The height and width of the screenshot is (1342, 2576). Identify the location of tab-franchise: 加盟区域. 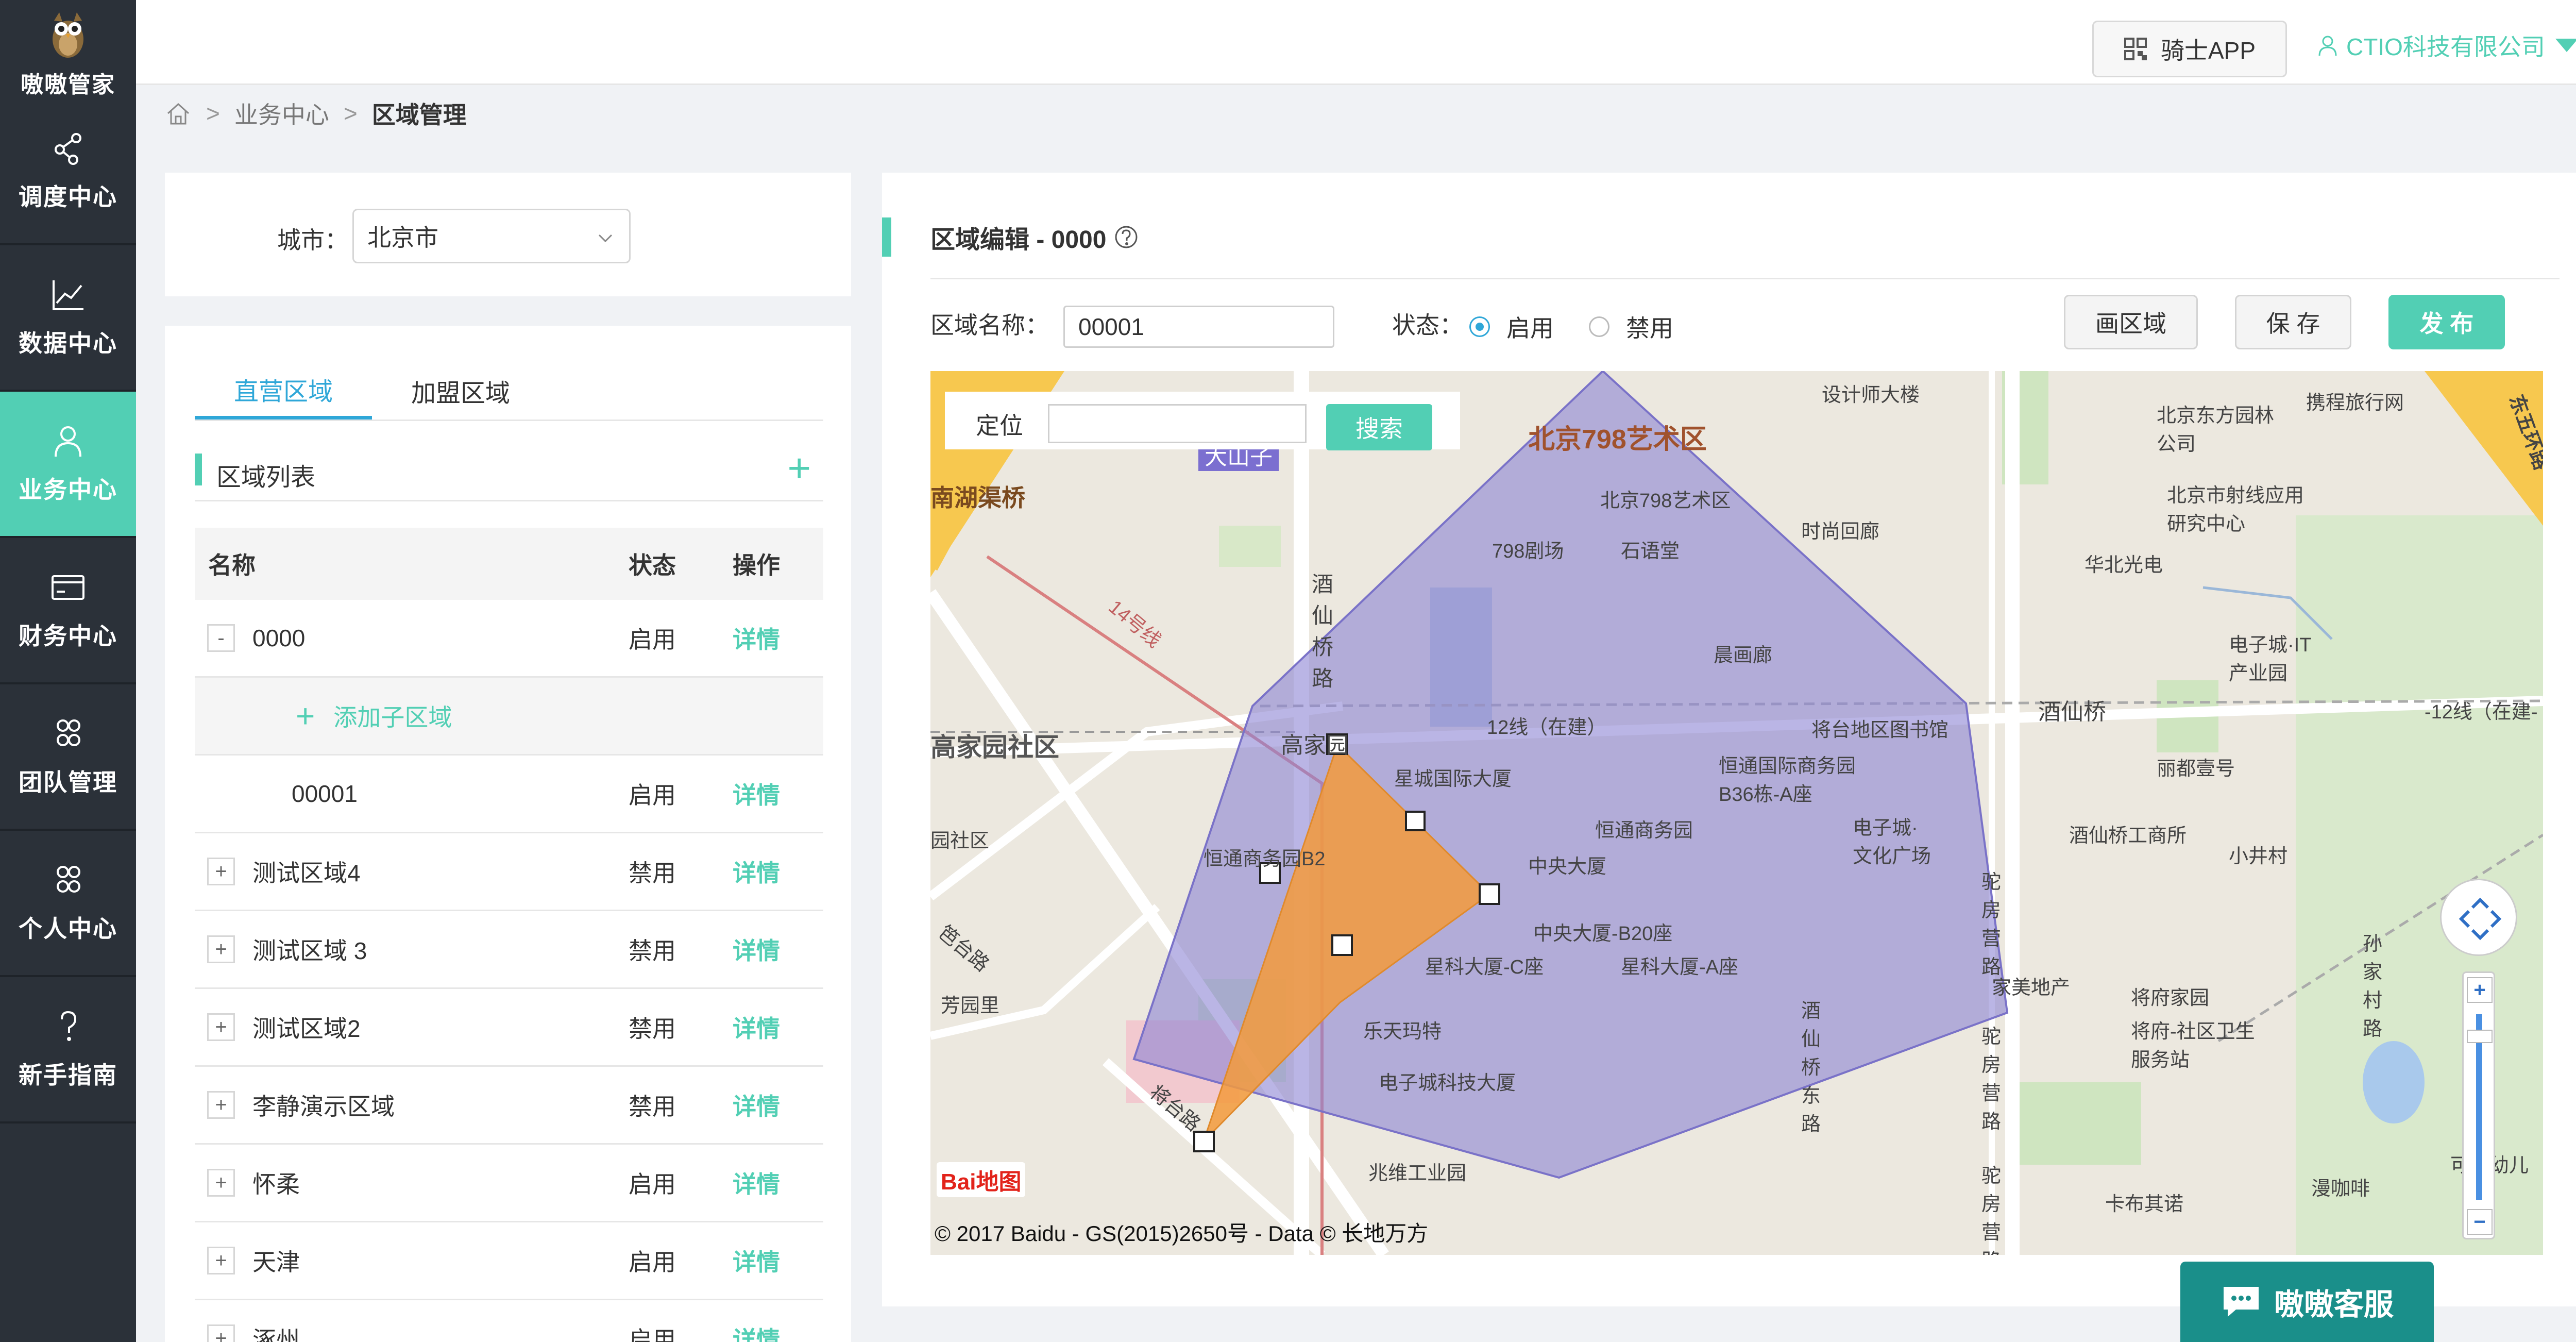
(460, 391).